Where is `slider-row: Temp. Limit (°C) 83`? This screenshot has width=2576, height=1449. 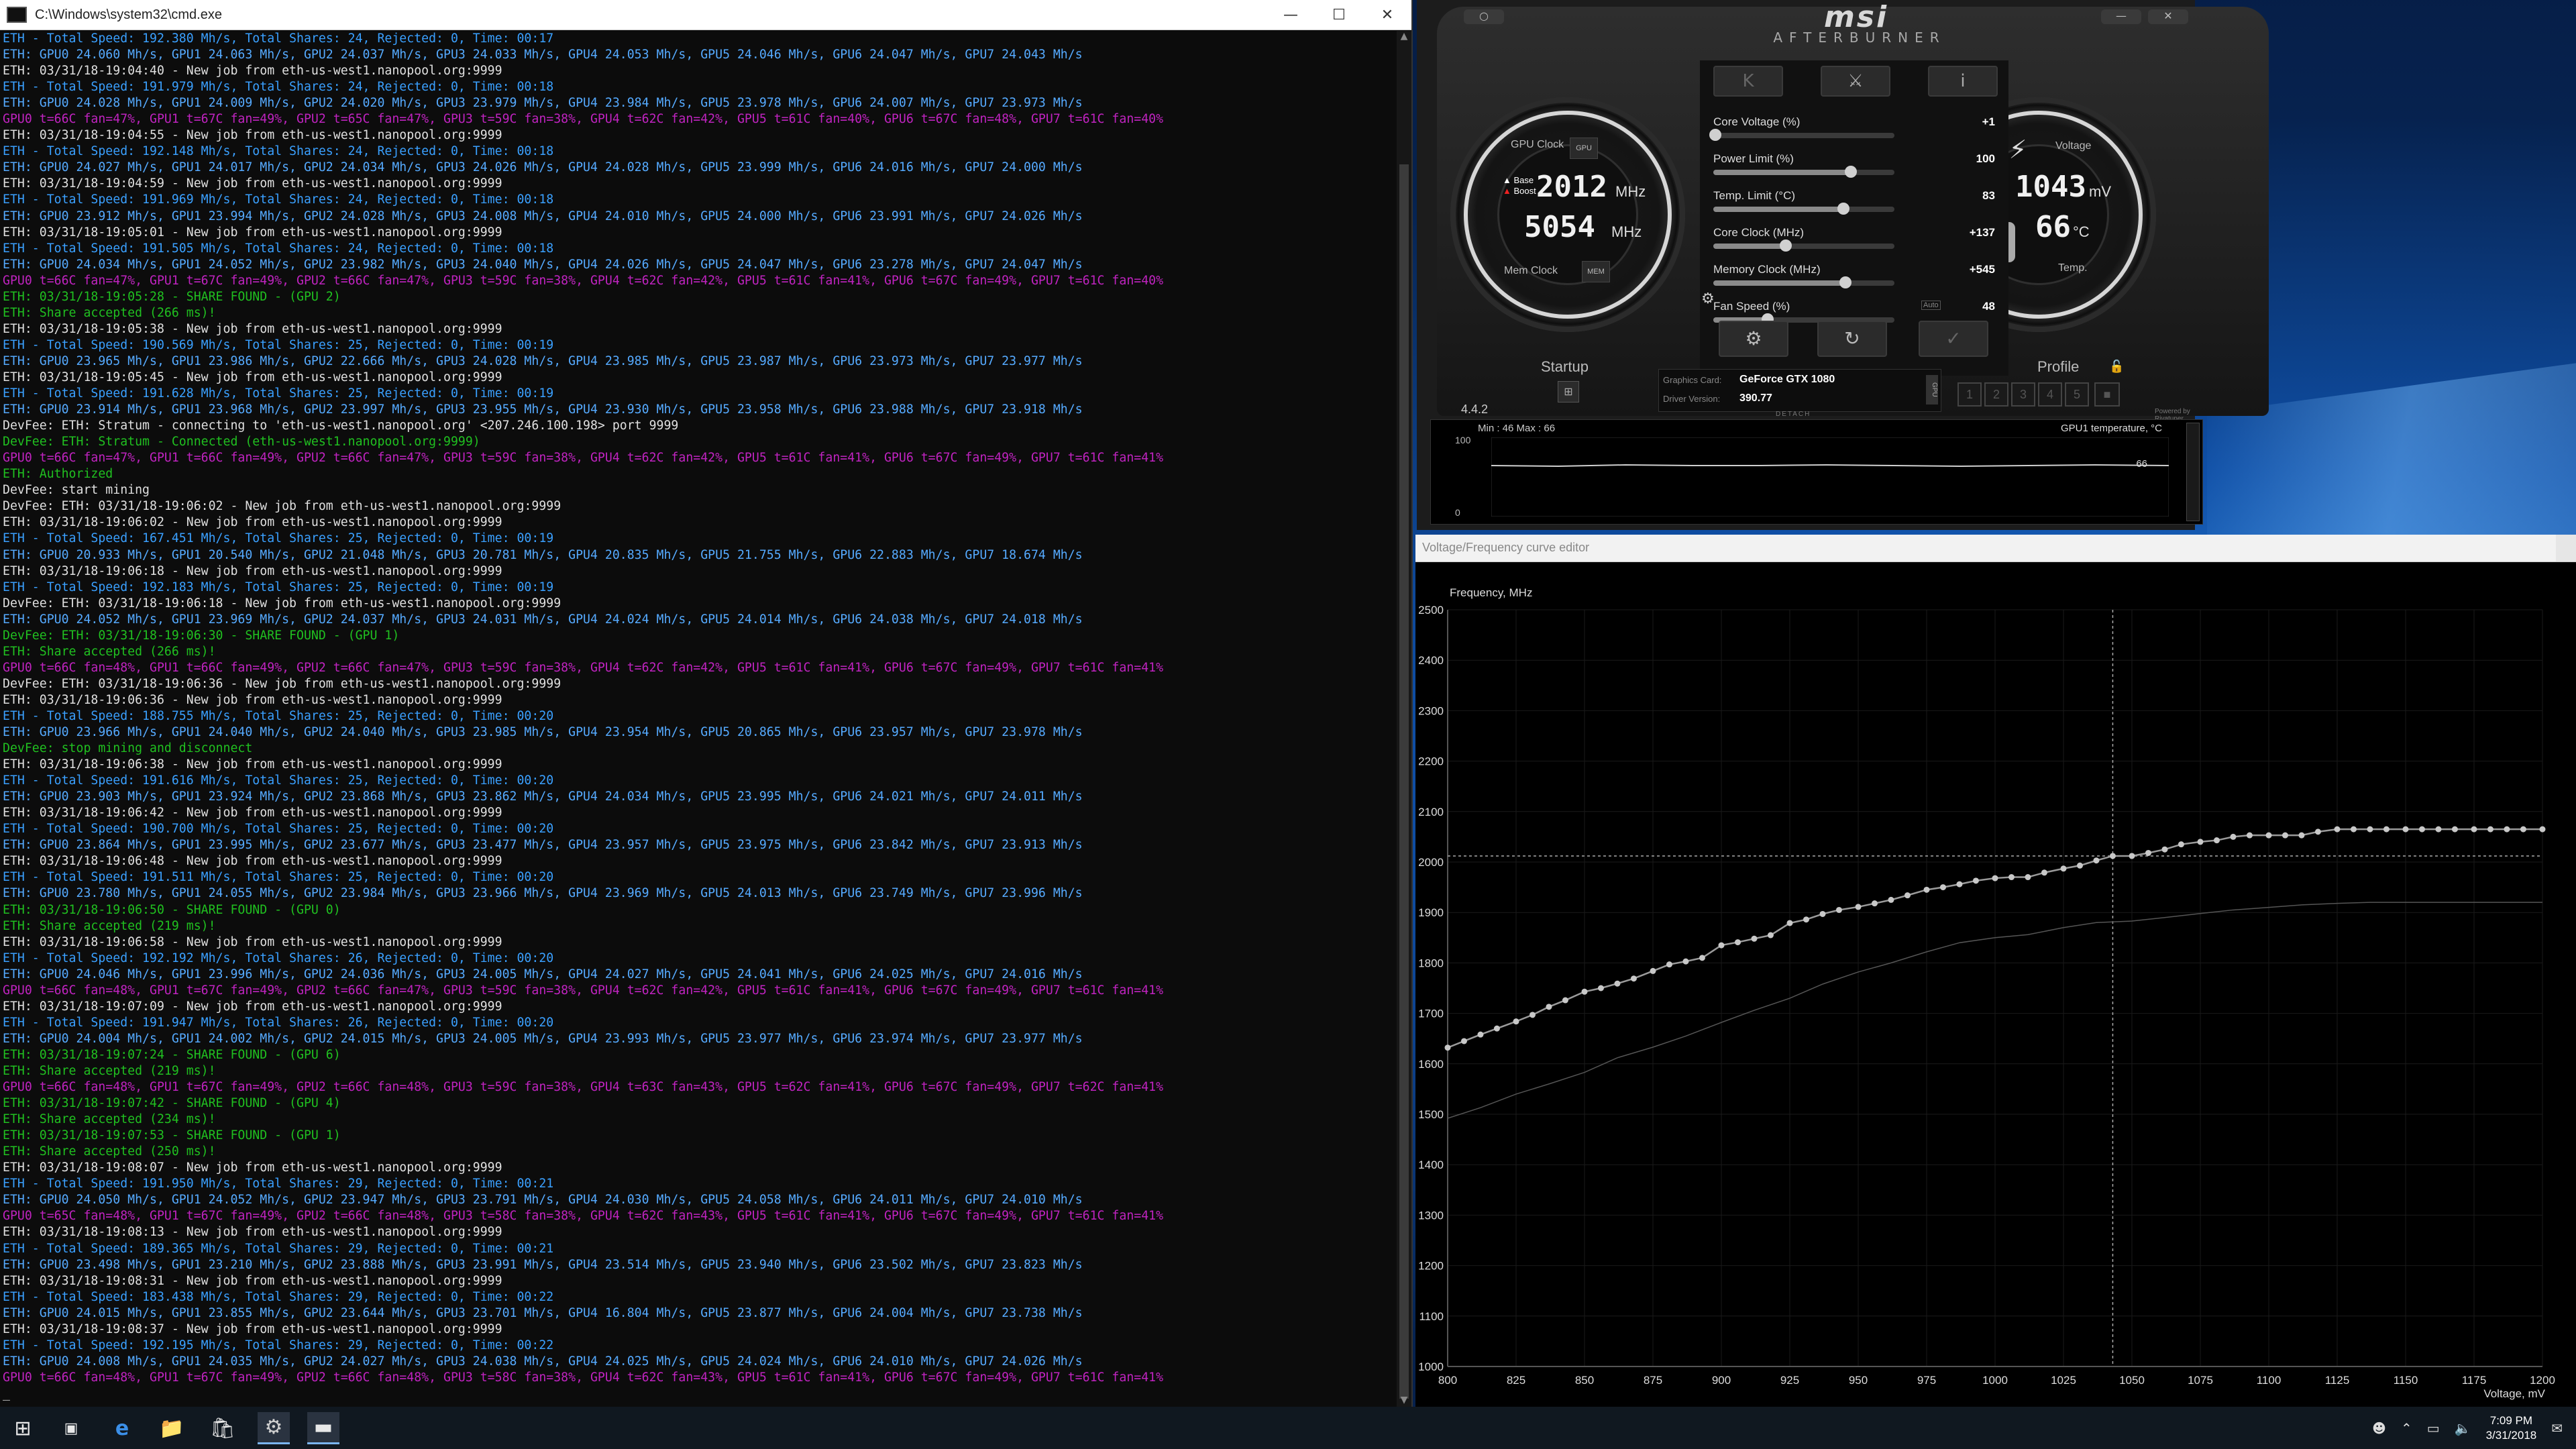 slider-row: Temp. Limit (°C) 83 is located at coordinates (1854, 202).